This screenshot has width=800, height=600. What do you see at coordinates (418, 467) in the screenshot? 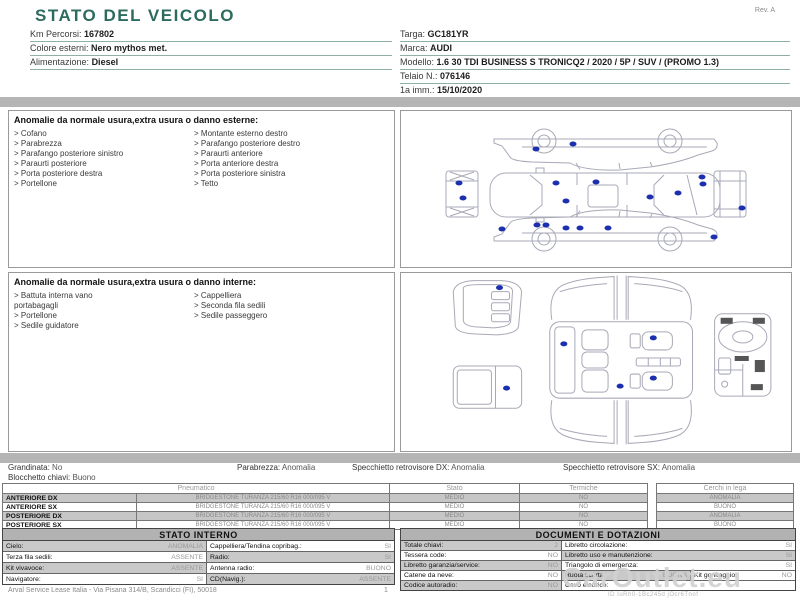
I see `summary-specchietto-dx: Specchietto retrovisore DX: Anomalia` at bounding box center [418, 467].